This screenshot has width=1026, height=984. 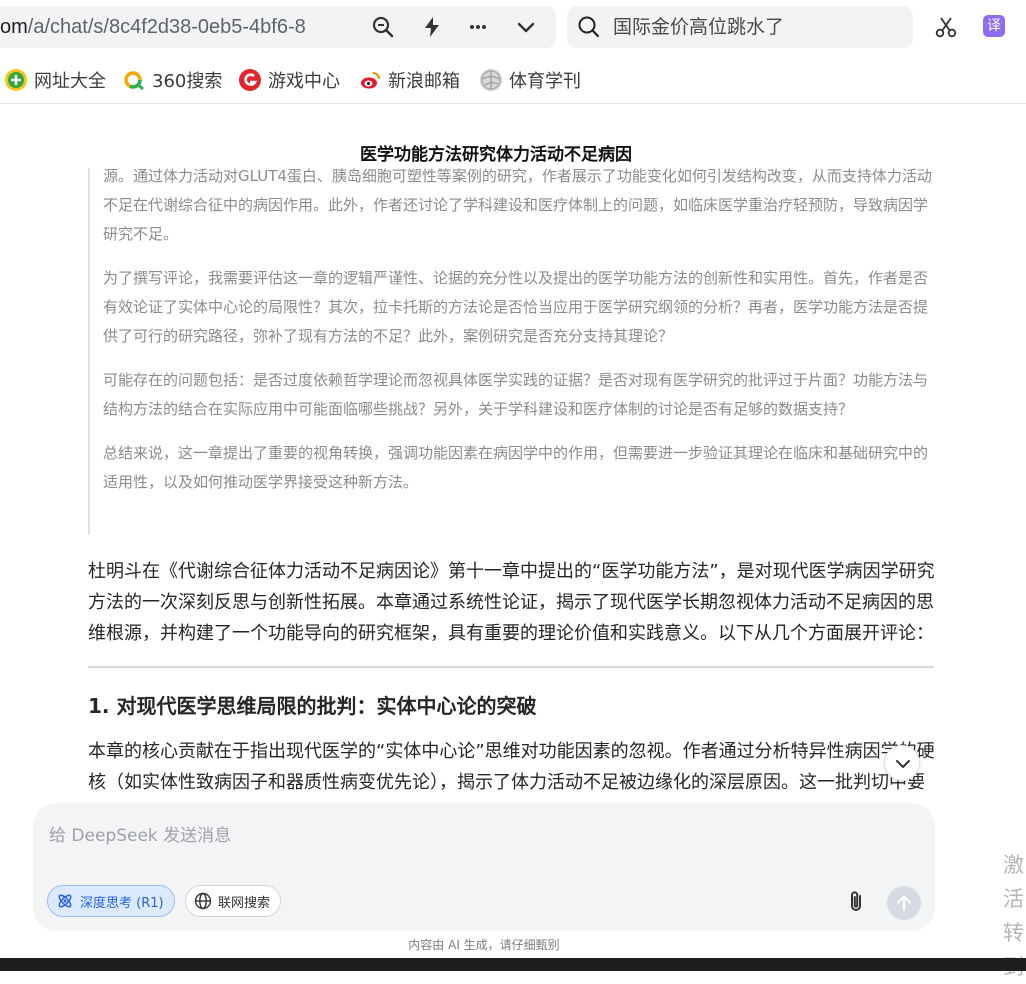 What do you see at coordinates (122, 903) in the screenshot?
I see `deep-think-label: 深度思考 (R1)` at bounding box center [122, 903].